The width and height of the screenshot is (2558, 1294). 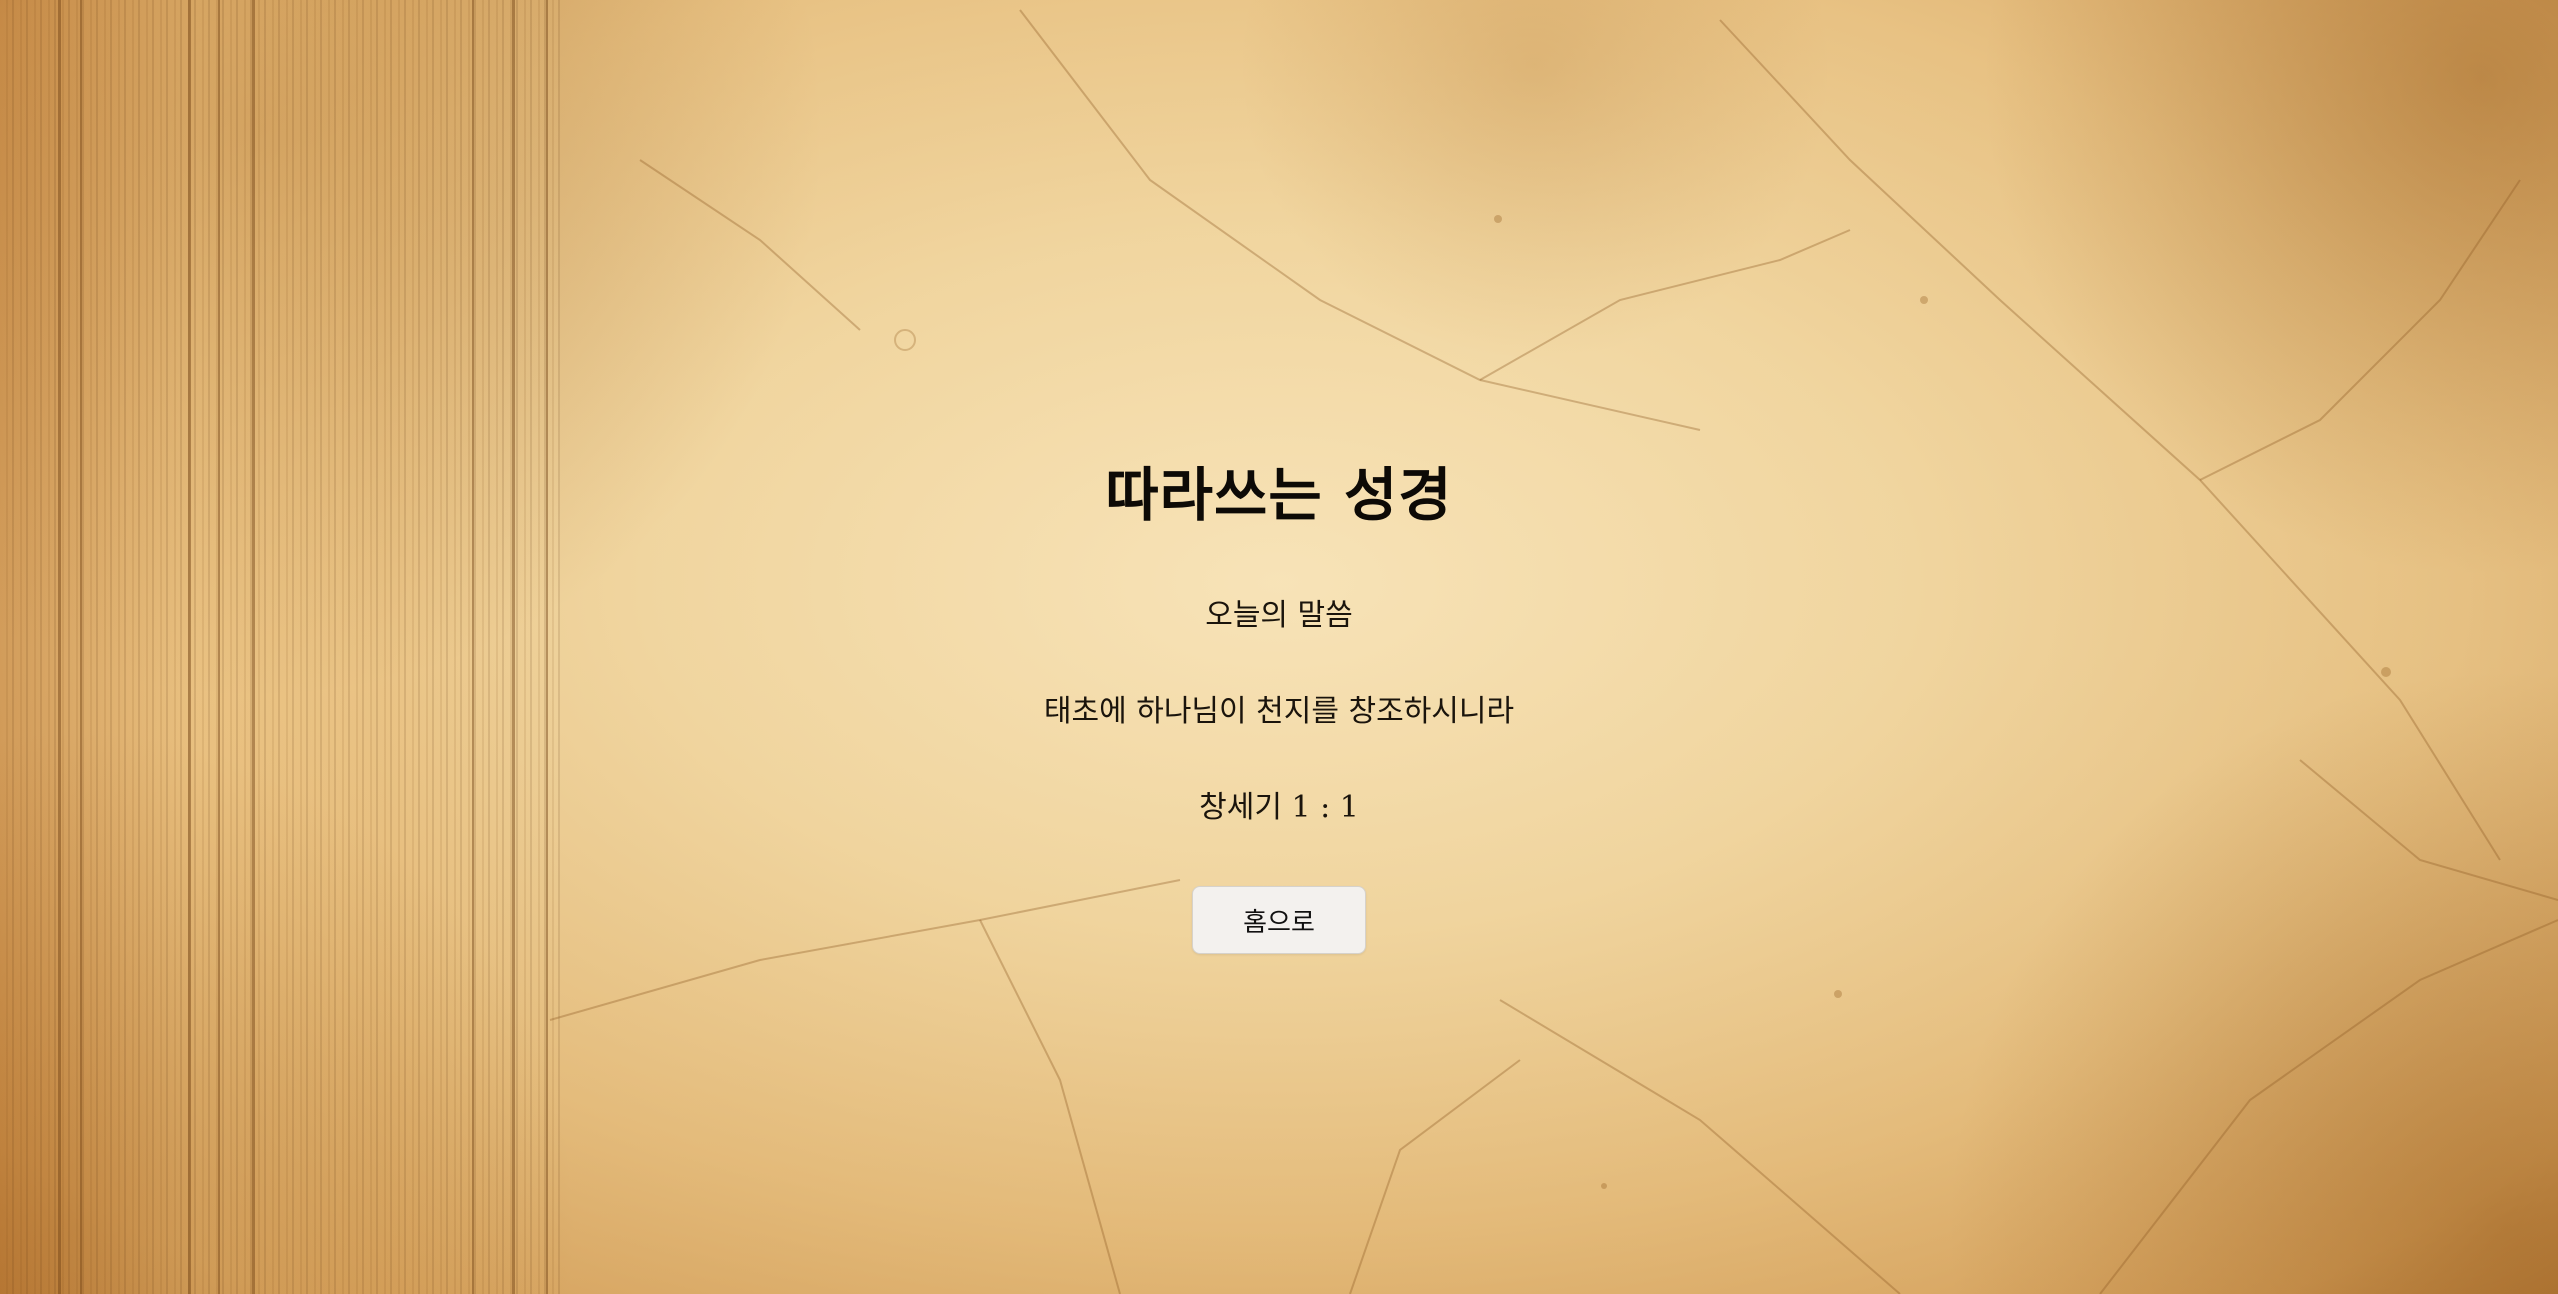 I want to click on page-title: 따라쓰는 성경, so click(x=1279, y=495).